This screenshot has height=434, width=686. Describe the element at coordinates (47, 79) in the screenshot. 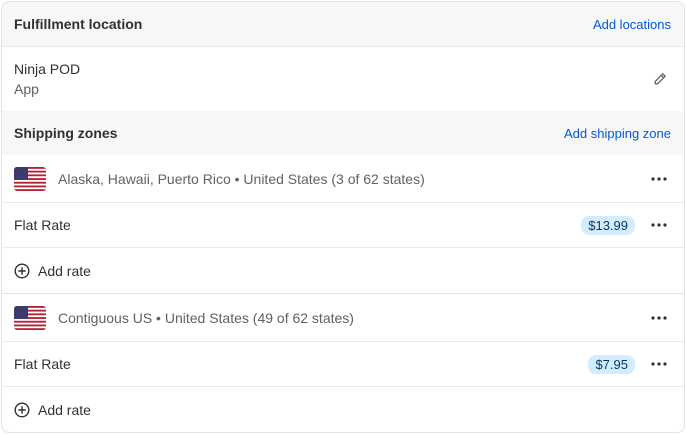

I see `location-info: Ninja POD App` at that location.